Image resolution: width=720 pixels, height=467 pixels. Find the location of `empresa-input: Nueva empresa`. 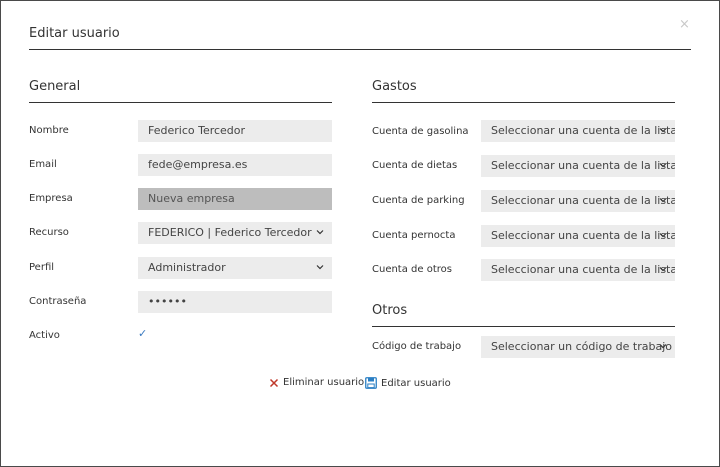

empresa-input: Nueva empresa is located at coordinates (235, 199).